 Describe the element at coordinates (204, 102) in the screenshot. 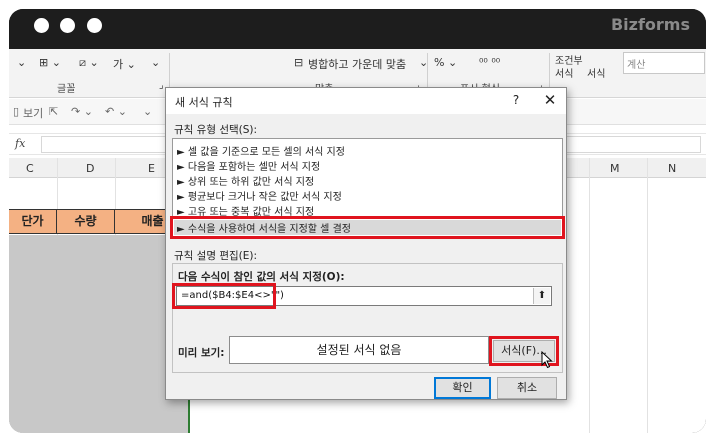

I see `dialog-title: 새 서식 규칙` at that location.